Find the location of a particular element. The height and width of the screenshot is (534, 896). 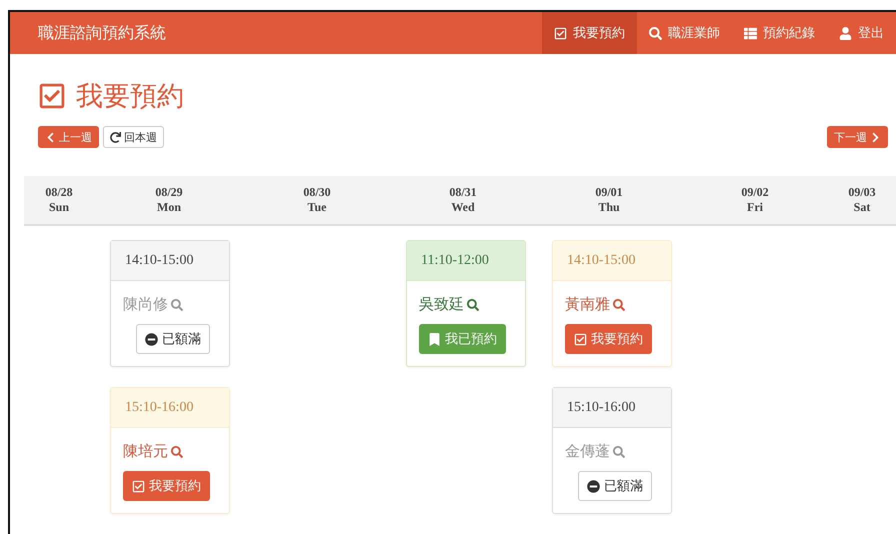

advisor-name: 陳培元 is located at coordinates (173, 451).